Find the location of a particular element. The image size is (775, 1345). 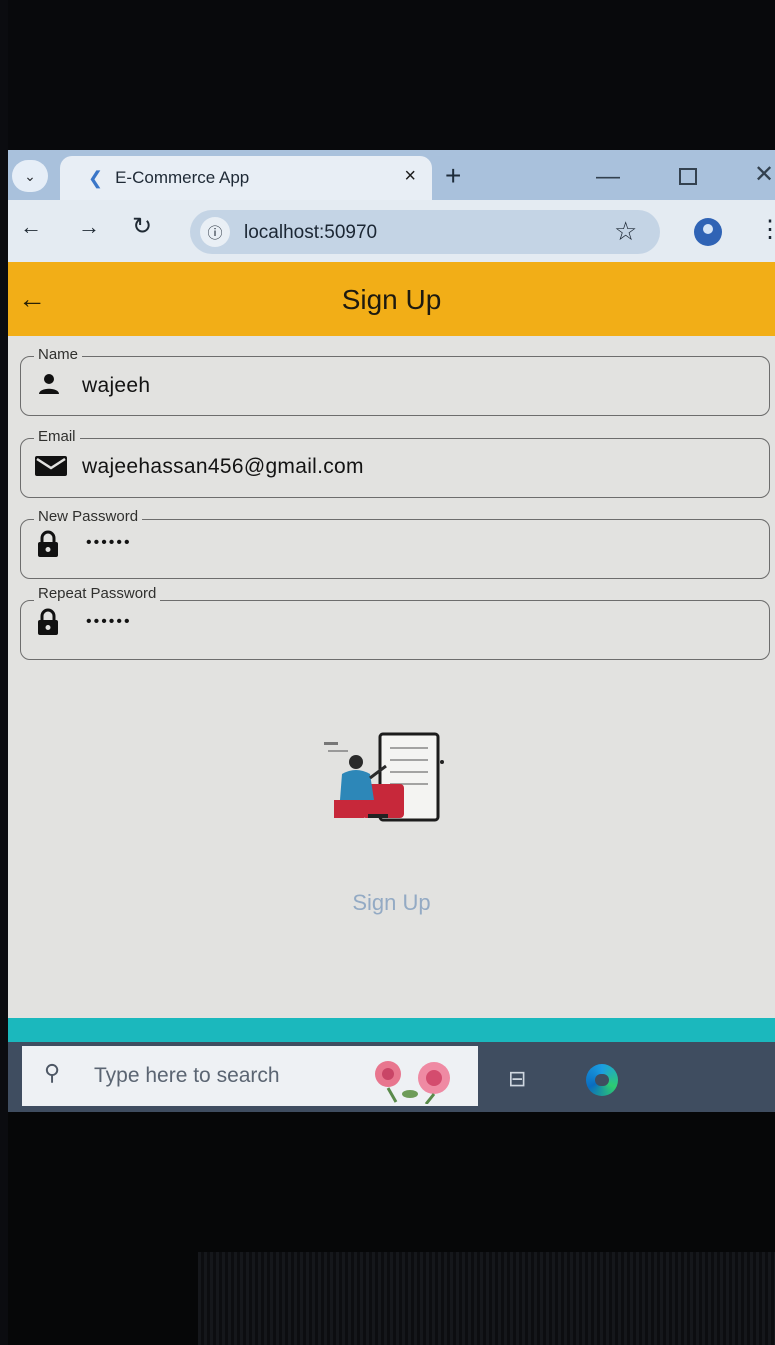

bookmark-button: ☆ is located at coordinates (625, 231).